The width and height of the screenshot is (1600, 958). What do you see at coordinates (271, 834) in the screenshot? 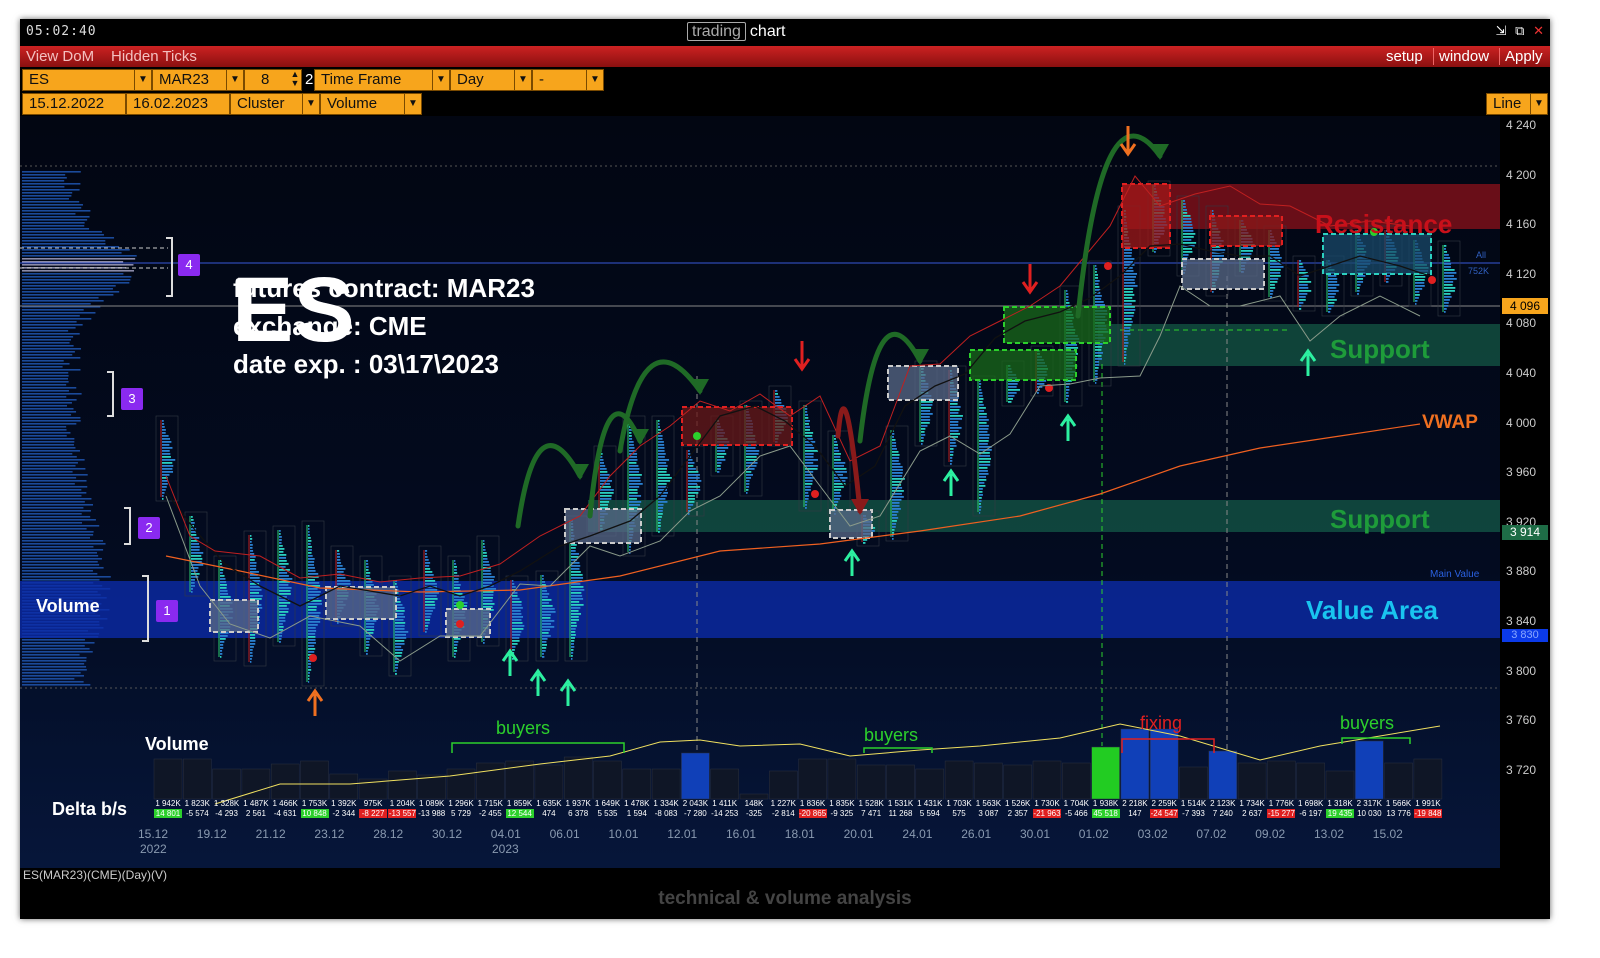
I see `date-tick: 21.12` at bounding box center [271, 834].